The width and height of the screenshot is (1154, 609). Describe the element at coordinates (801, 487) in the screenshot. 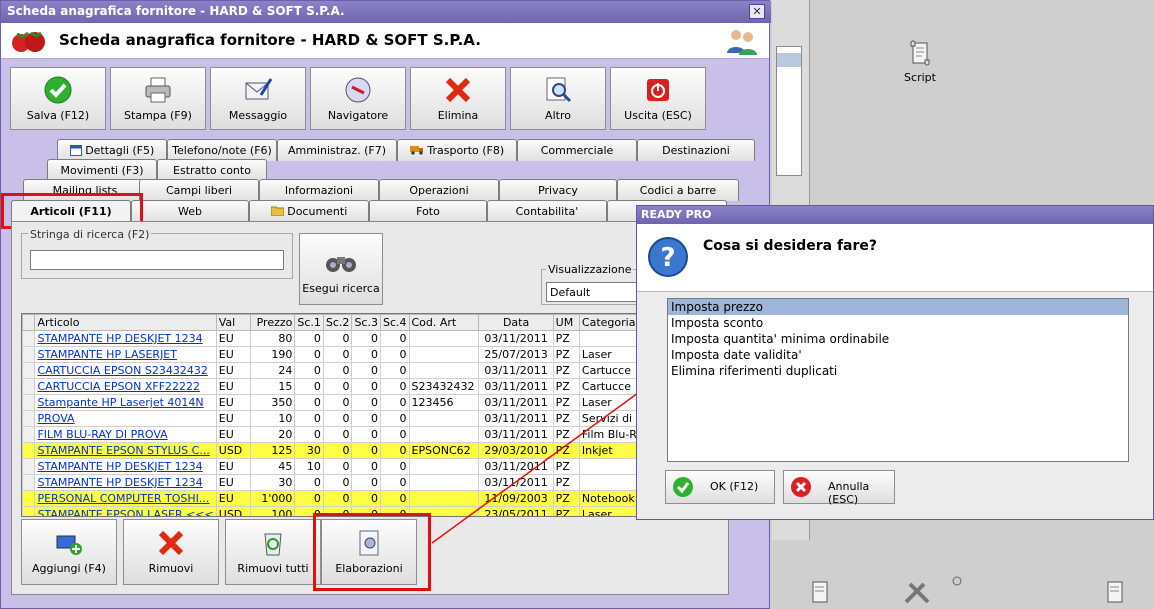

I see `cancel-icon` at that location.